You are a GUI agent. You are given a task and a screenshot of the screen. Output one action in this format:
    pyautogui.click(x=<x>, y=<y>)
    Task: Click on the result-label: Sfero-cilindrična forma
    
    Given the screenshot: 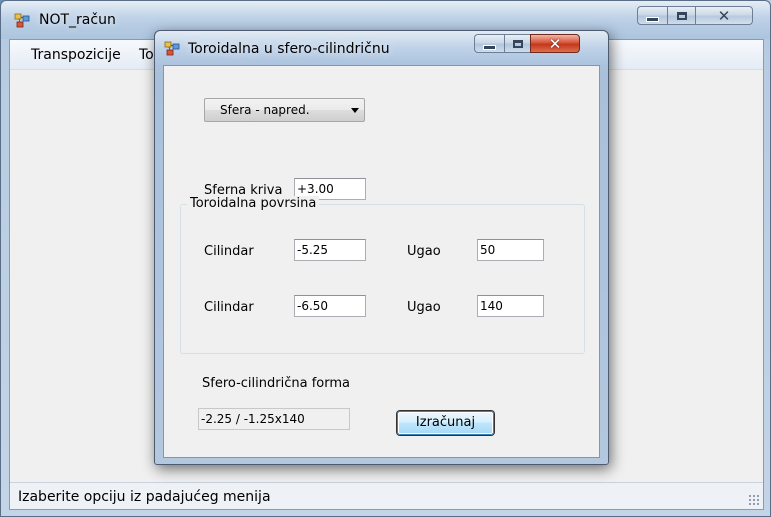 What is the action you would take?
    pyautogui.click(x=276, y=383)
    